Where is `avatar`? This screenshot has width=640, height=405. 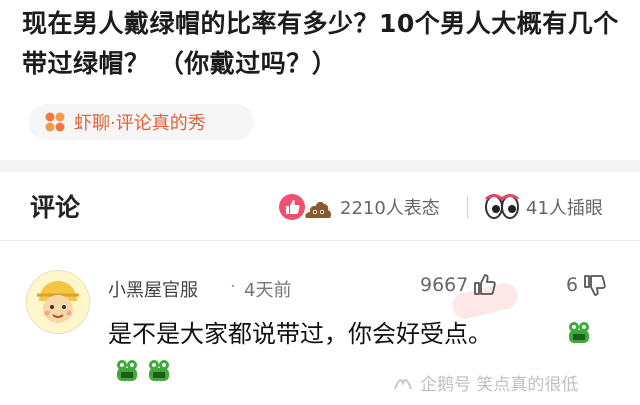 avatar is located at coordinates (58, 302).